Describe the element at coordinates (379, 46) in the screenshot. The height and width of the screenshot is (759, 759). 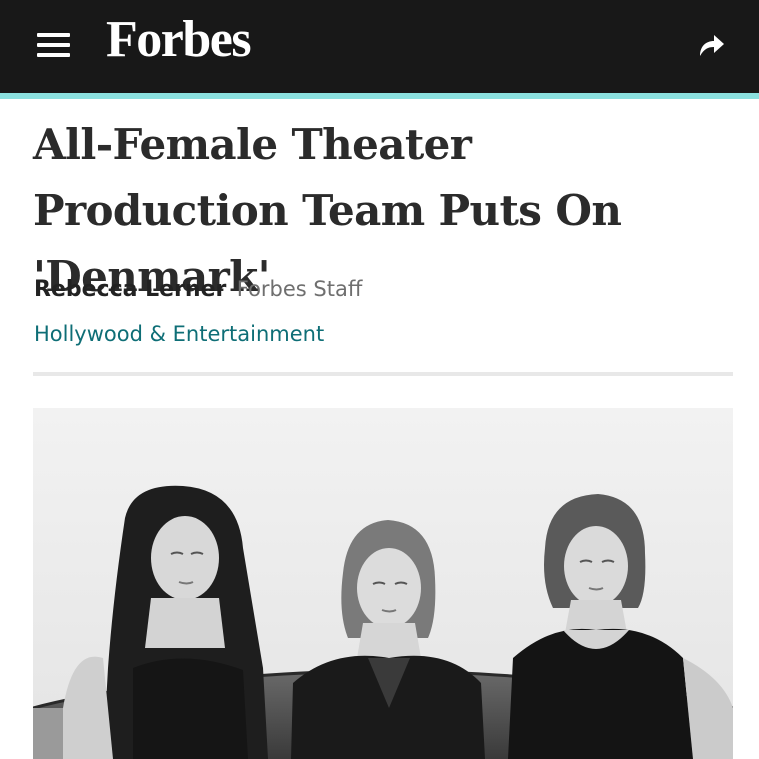
I see `top-navigation-bar: Forbes` at that location.